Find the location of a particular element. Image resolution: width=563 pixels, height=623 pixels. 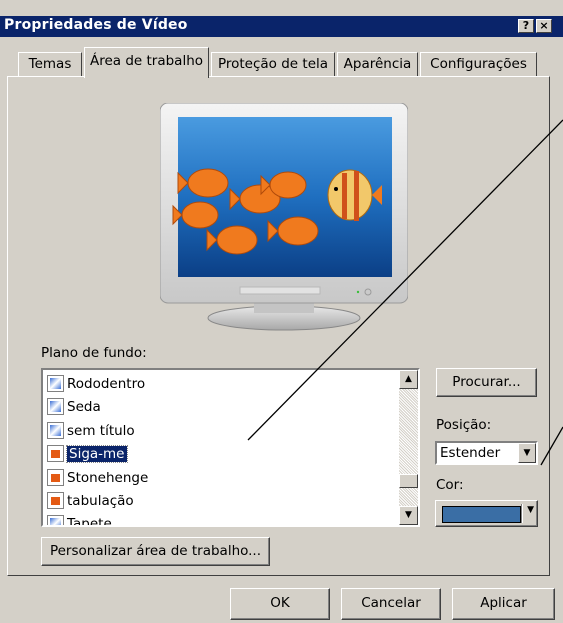

list-item: tabulação is located at coordinates (90, 500).